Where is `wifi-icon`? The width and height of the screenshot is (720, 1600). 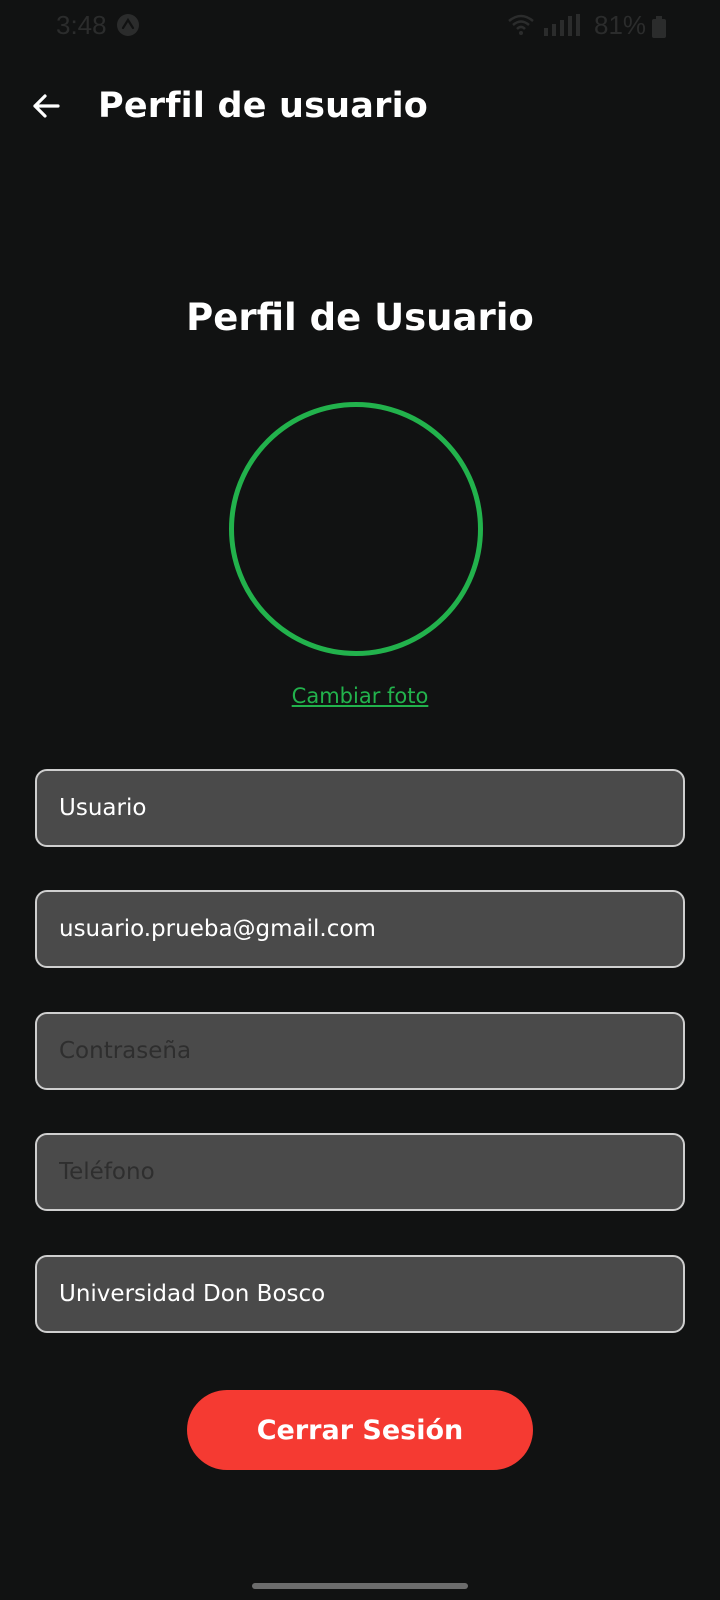 wifi-icon is located at coordinates (521, 24).